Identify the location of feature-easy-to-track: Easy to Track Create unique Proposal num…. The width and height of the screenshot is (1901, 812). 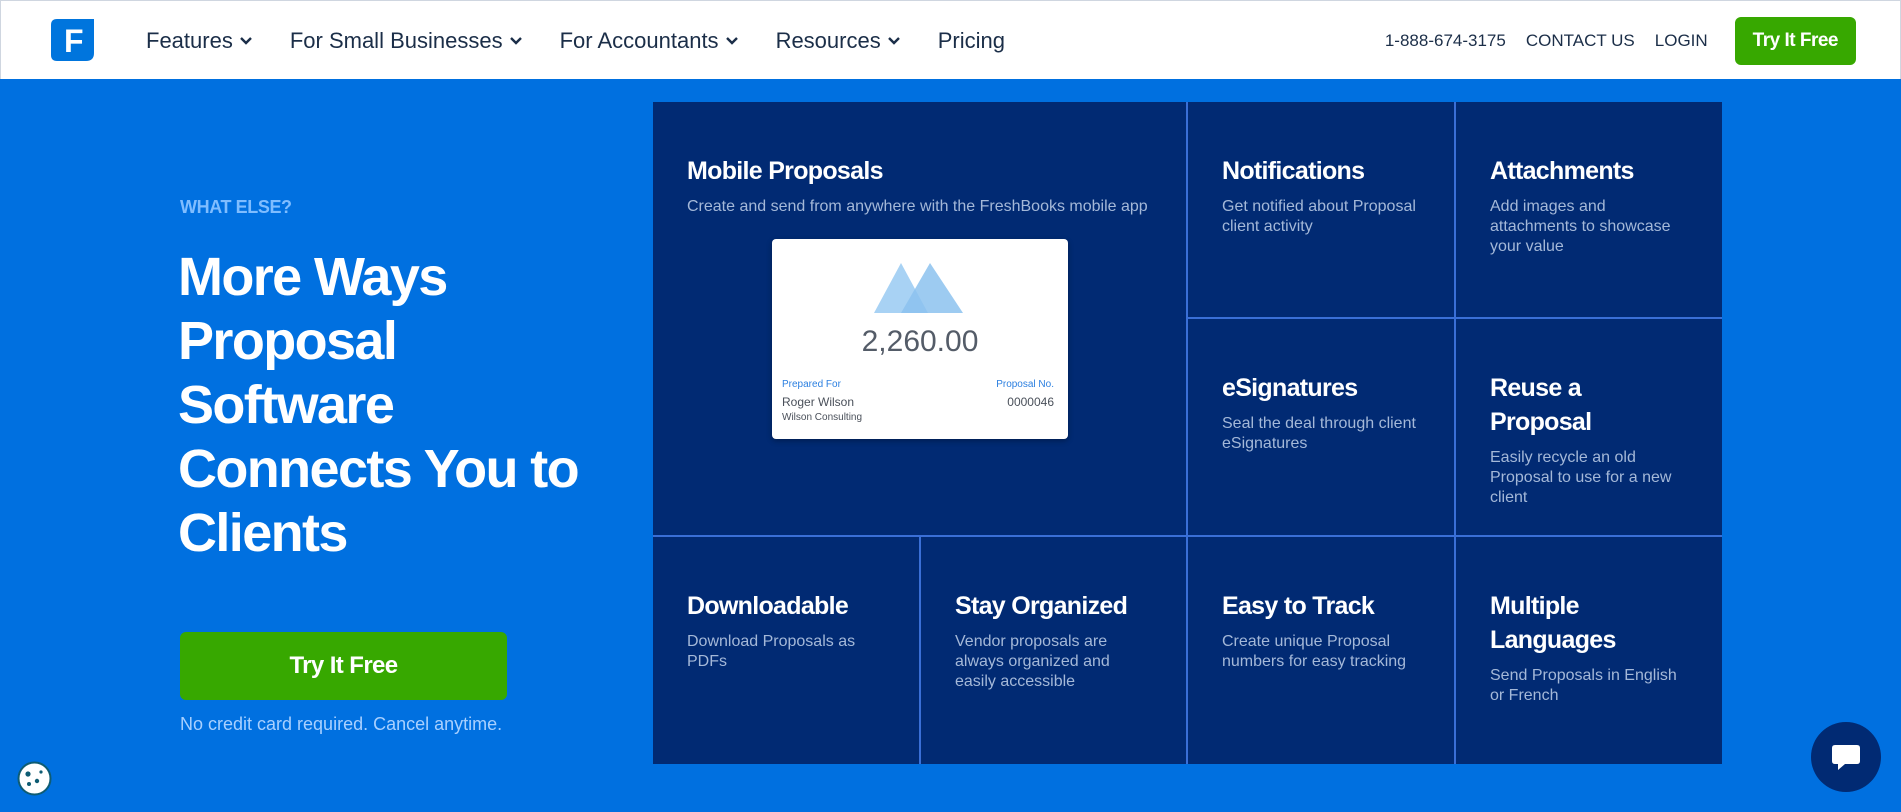
(1321, 650).